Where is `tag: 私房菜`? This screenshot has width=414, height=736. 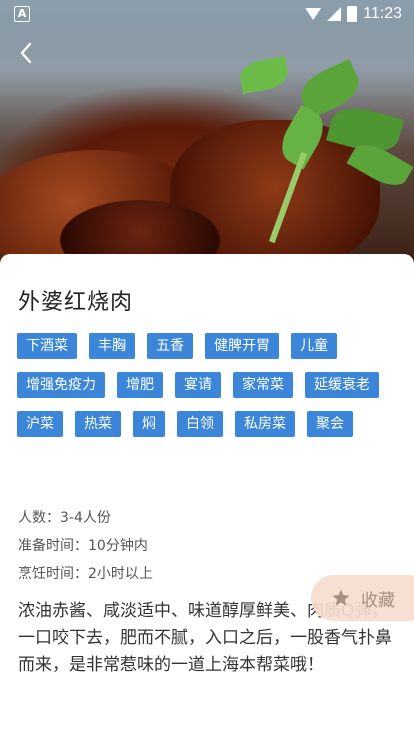
tag: 私房菜 is located at coordinates (265, 424).